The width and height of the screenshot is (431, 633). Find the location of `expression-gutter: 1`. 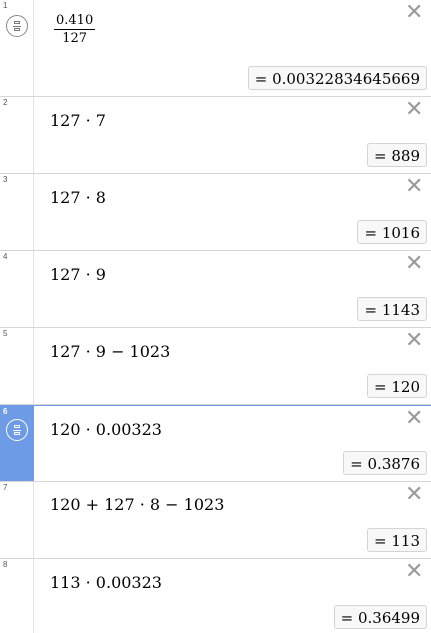

expression-gutter: 1 is located at coordinates (17, 48).